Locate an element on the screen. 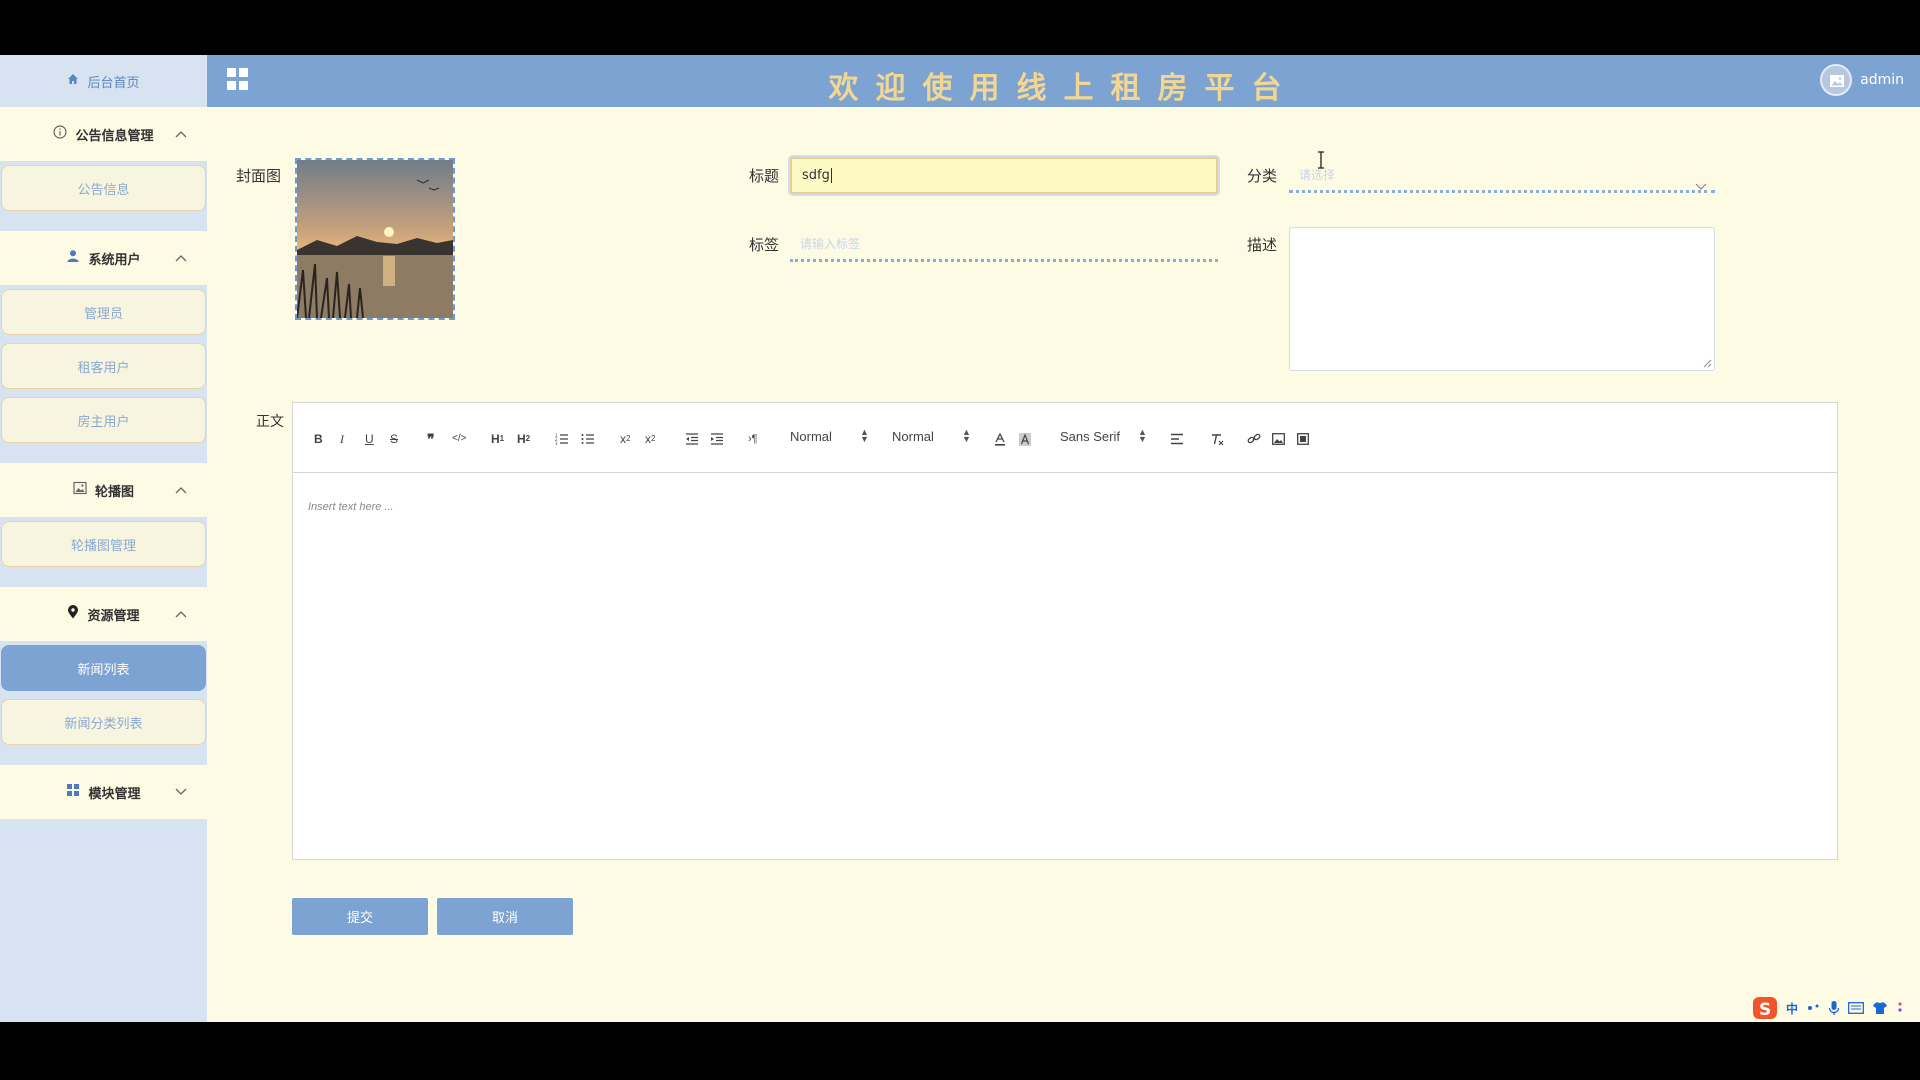 Image resolution: width=1920 pixels, height=1080 pixels. sidebar-item-admin: 管理员 is located at coordinates (103, 312).